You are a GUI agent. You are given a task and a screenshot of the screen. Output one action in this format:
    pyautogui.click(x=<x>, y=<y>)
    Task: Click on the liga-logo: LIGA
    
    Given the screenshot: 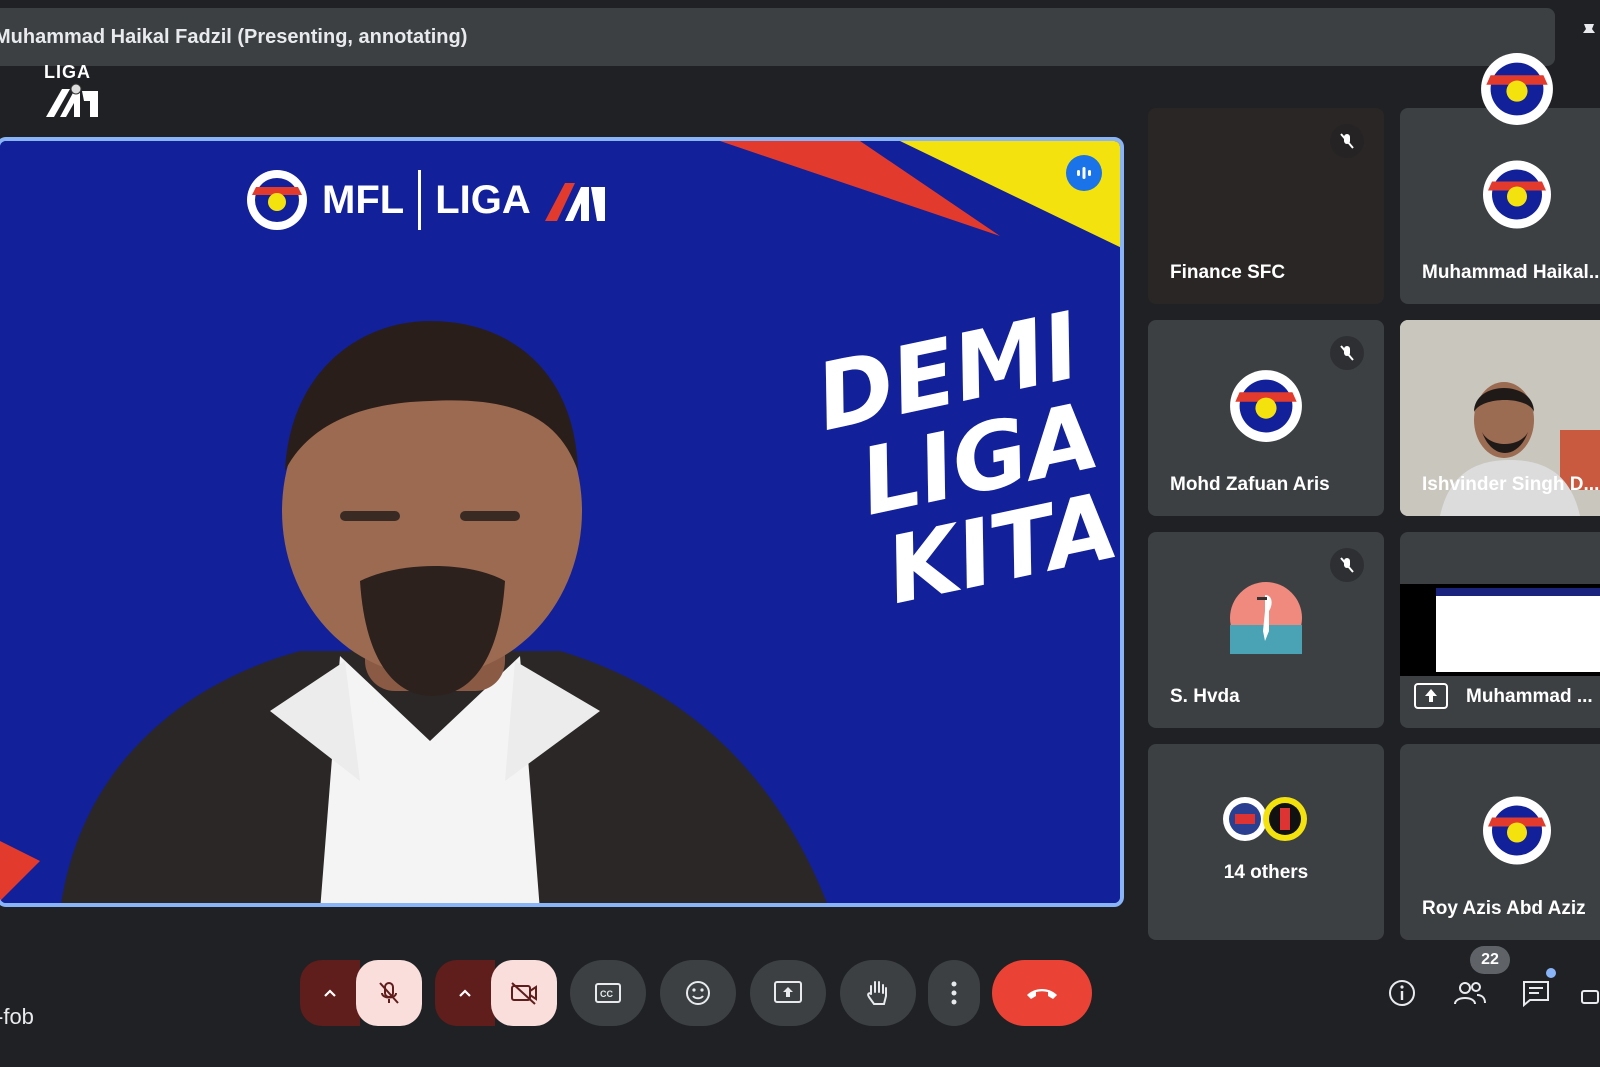 What is the action you would take?
    pyautogui.click(x=74, y=95)
    